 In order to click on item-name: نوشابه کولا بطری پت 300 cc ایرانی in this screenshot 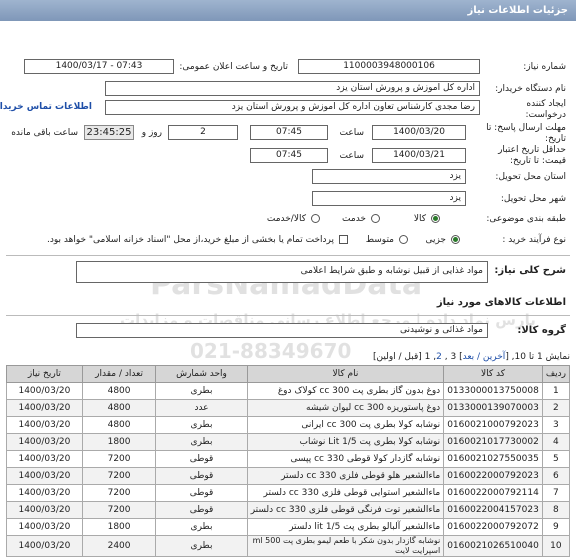, I will do `click(345, 425)`.